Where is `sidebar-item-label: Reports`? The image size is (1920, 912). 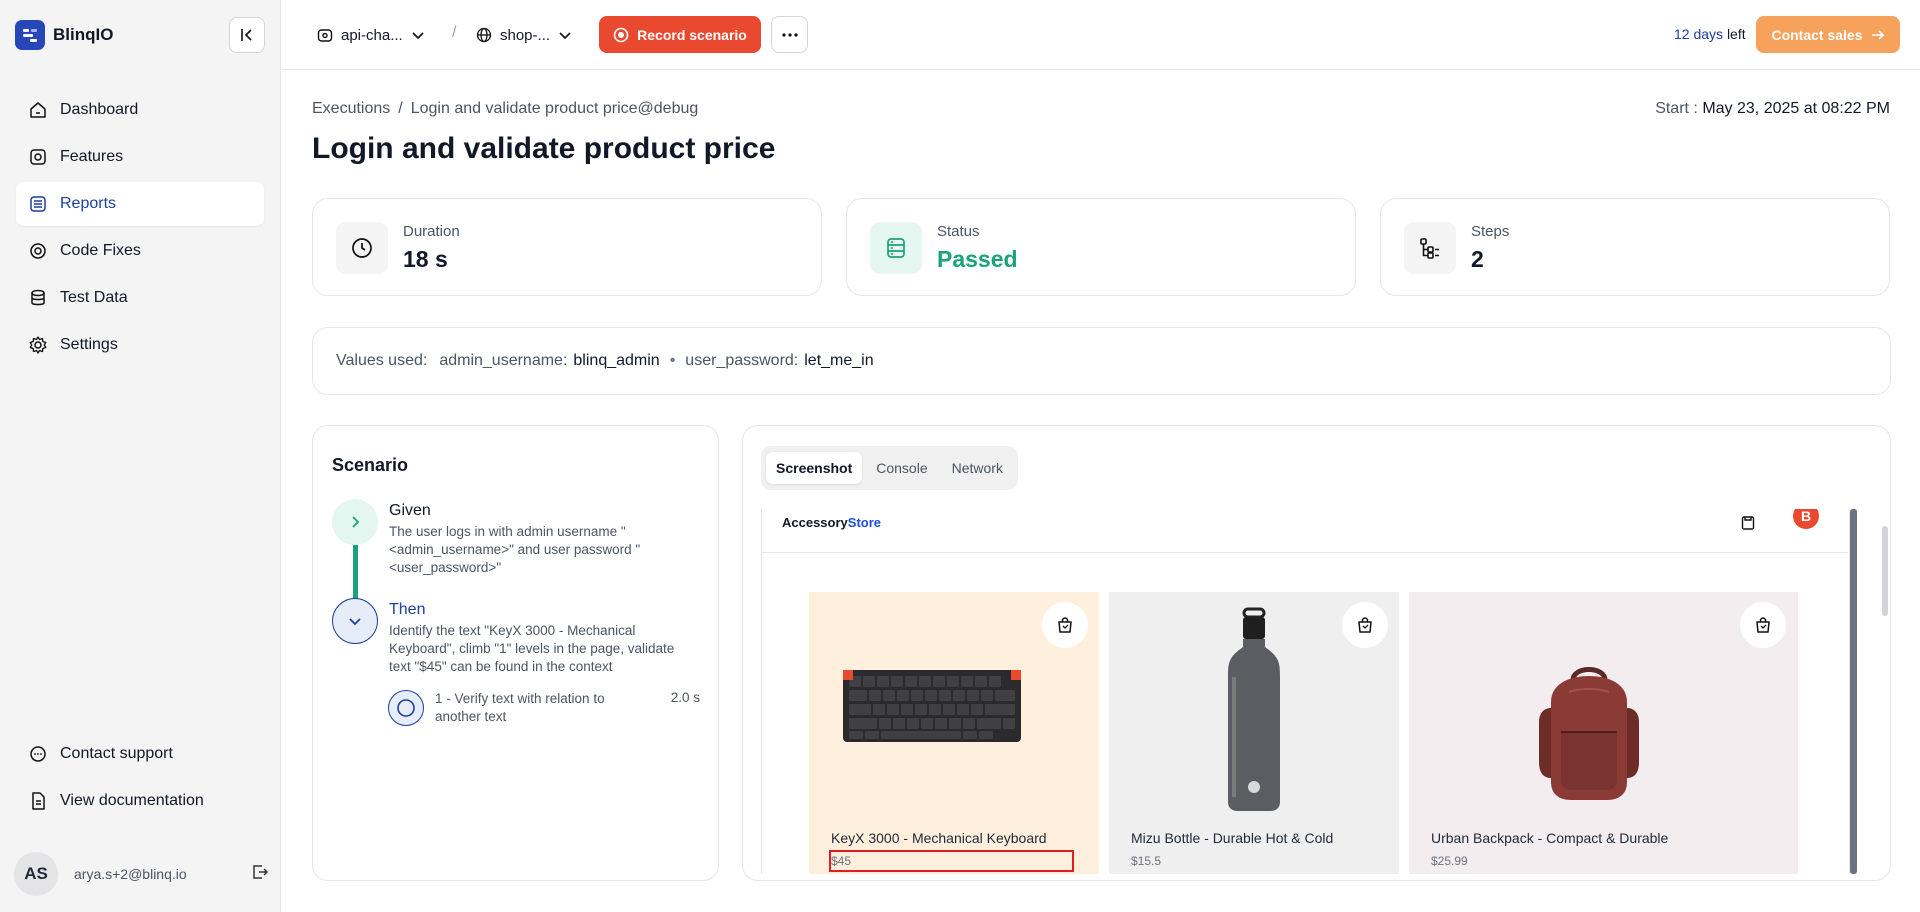 sidebar-item-label: Reports is located at coordinates (88, 203).